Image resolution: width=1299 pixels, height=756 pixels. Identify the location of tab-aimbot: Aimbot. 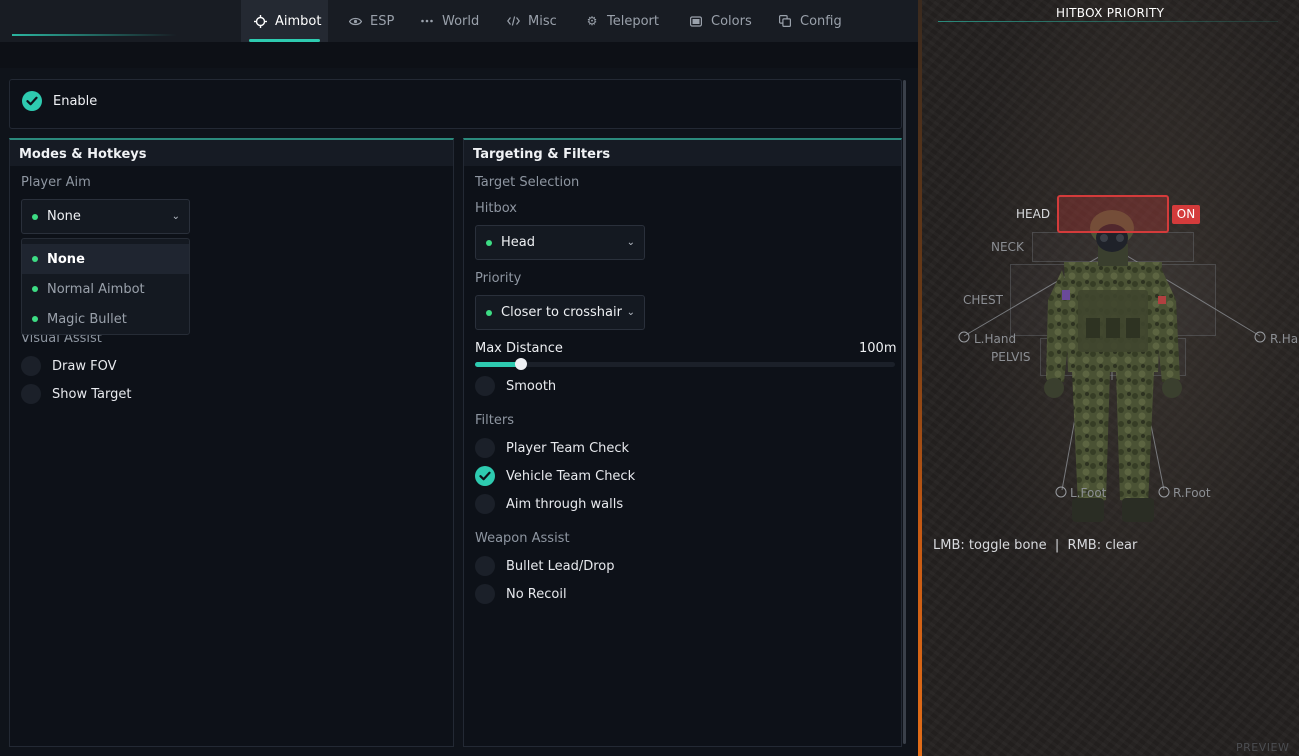
(284, 21).